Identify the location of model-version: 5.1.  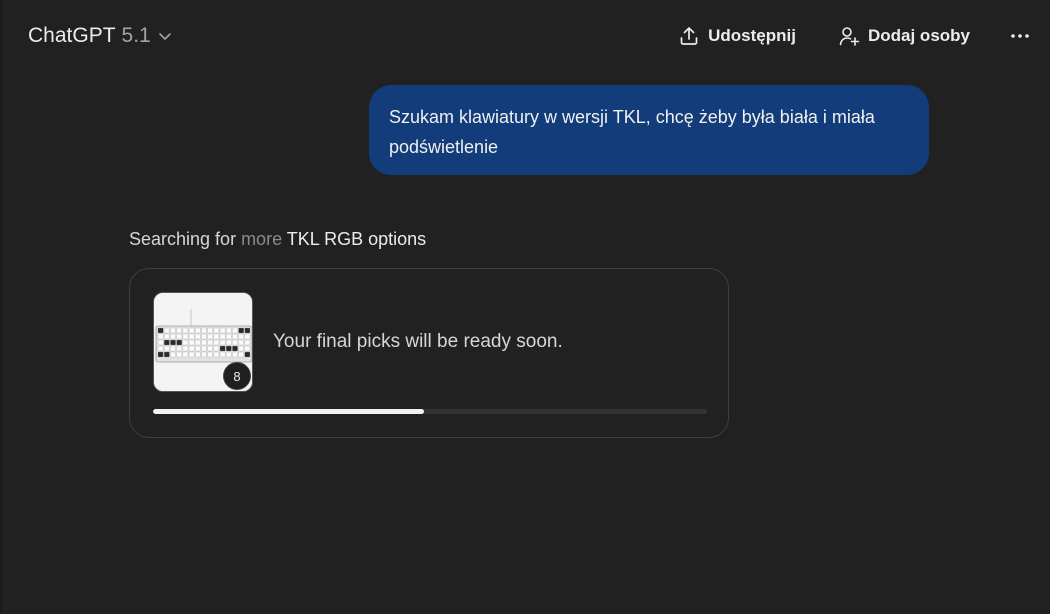
(136, 35).